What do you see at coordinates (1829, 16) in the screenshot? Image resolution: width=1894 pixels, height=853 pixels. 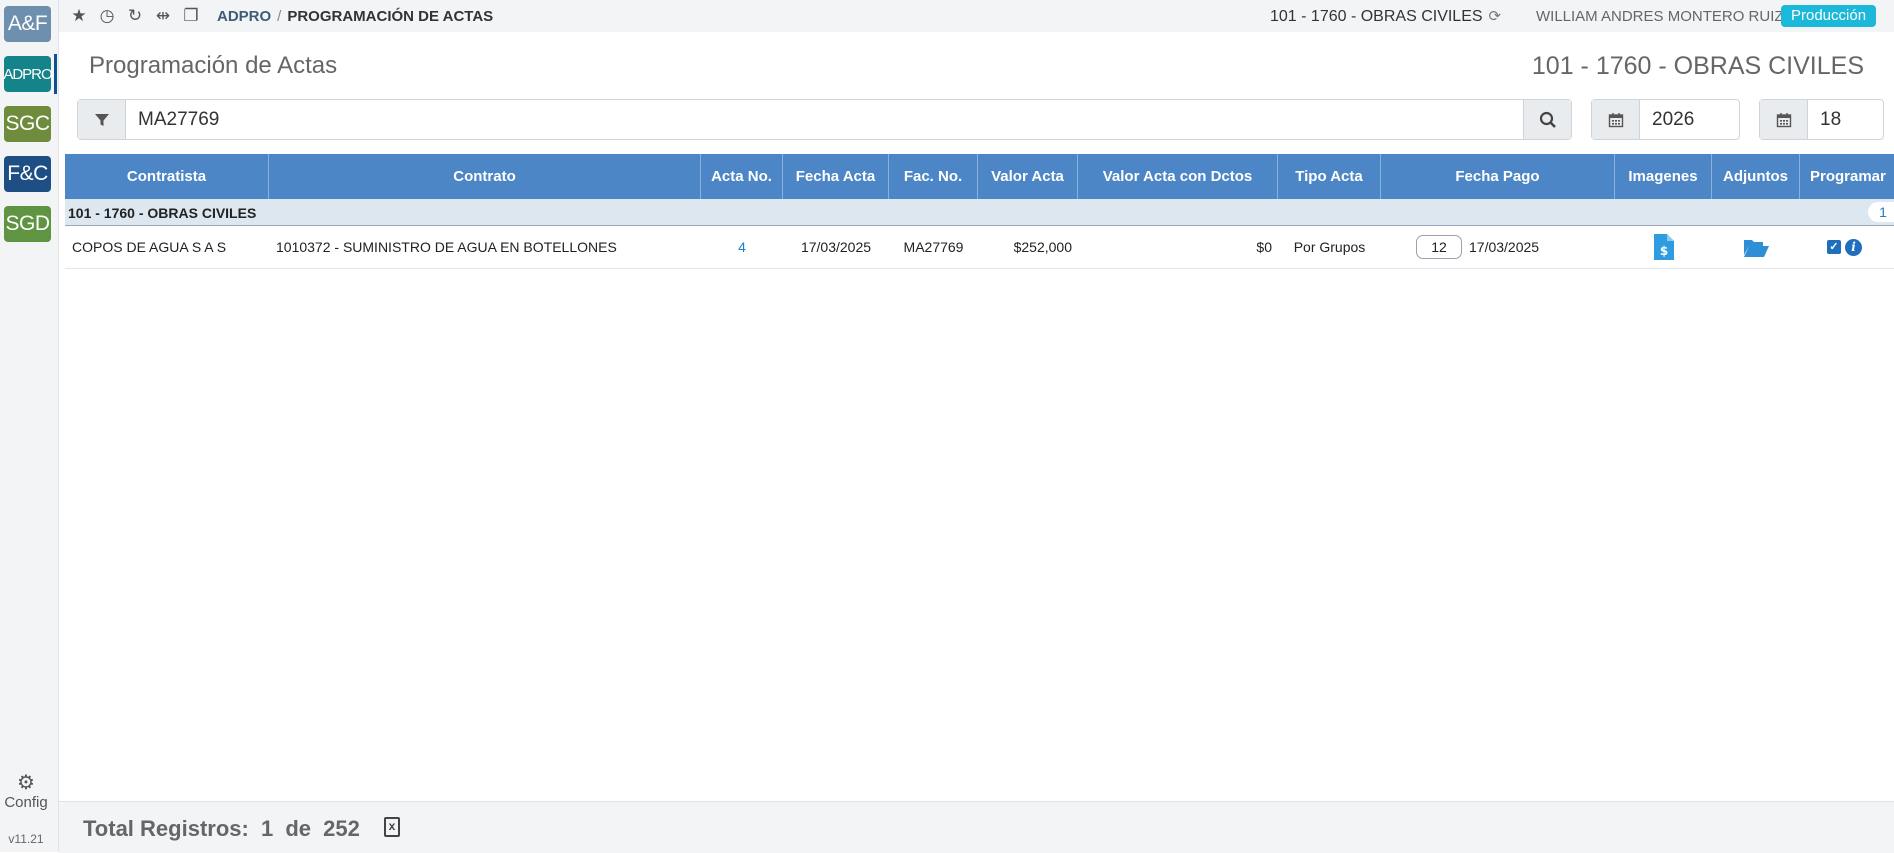 I see `environment-badge: Producción` at bounding box center [1829, 16].